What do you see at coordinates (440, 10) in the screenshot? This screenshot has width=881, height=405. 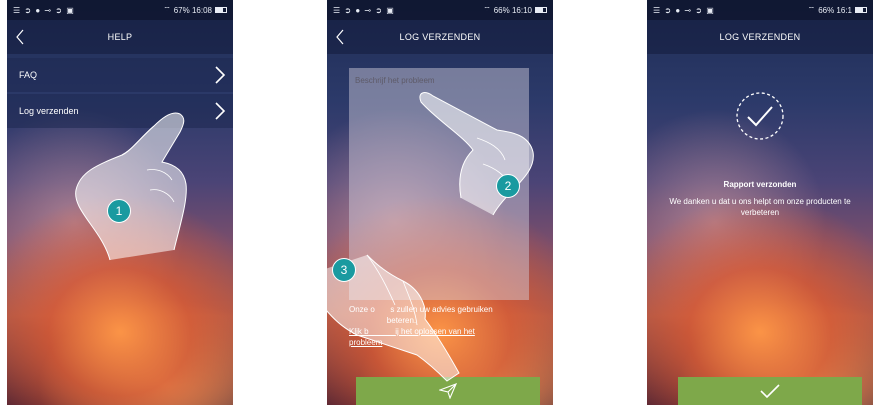 I see `status-bar: ☰ ➲ ● ⊸ ➲ ▣ ⌔ 66% 16:10` at bounding box center [440, 10].